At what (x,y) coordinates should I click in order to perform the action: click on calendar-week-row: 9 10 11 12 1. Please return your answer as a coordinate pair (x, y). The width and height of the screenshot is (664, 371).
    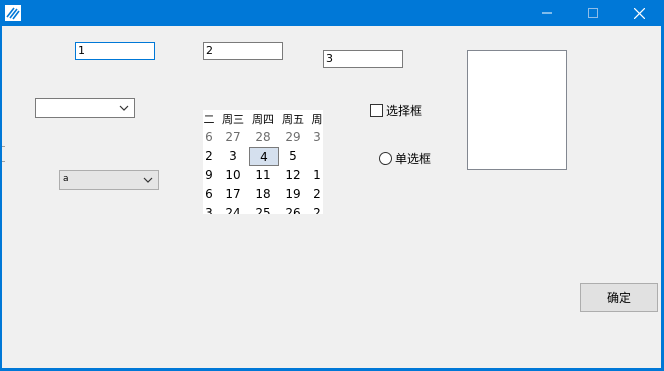
    Looking at the image, I should click on (263, 175).